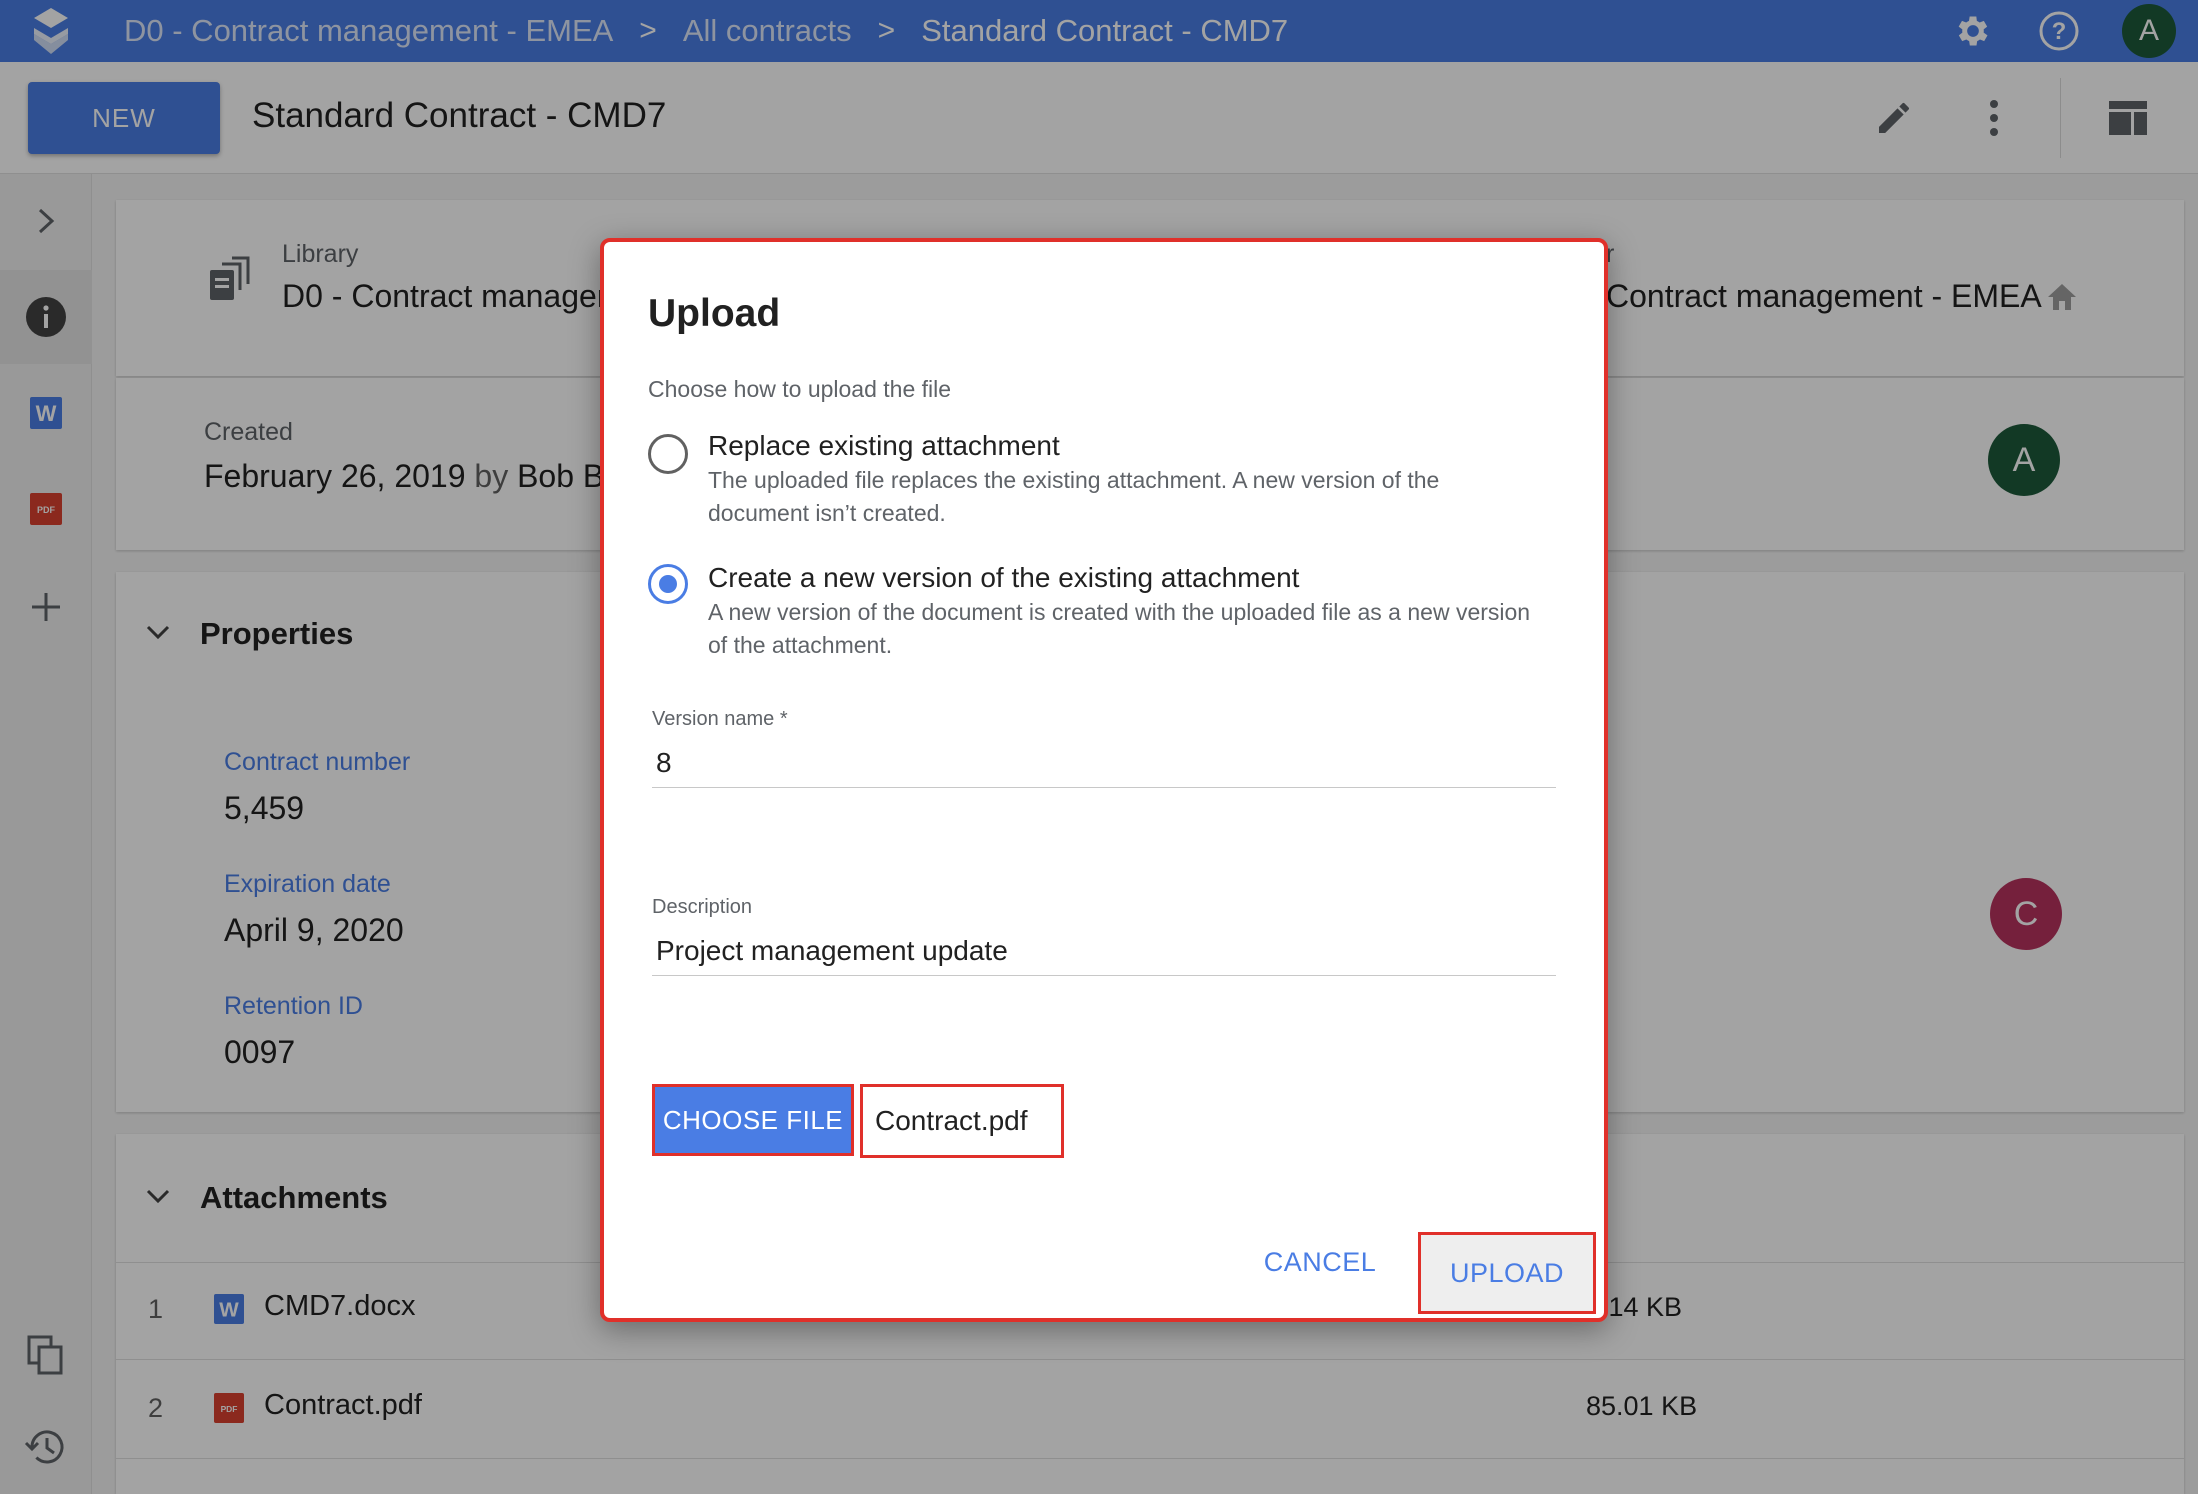 This screenshot has width=2198, height=1494. What do you see at coordinates (962, 1121) in the screenshot?
I see `selected-file-name: Contract.pdf` at bounding box center [962, 1121].